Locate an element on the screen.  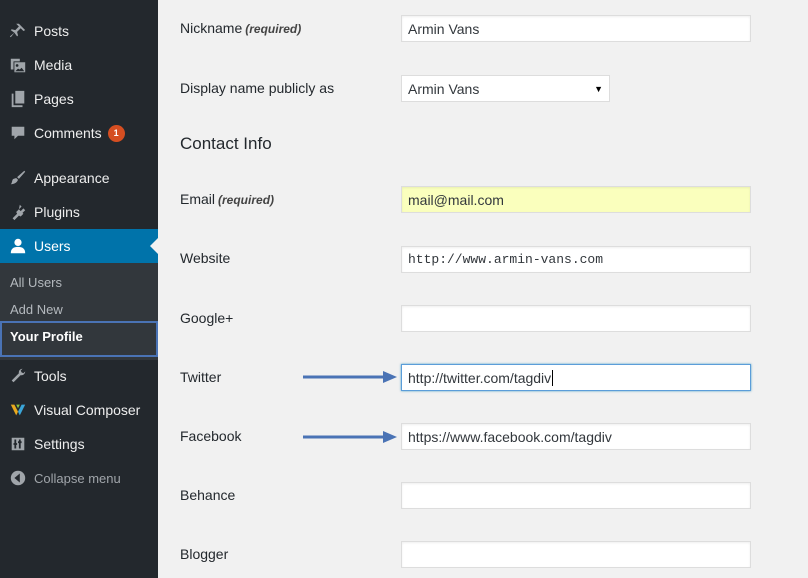
email-label: Email (required) is located at coordinates (227, 199).